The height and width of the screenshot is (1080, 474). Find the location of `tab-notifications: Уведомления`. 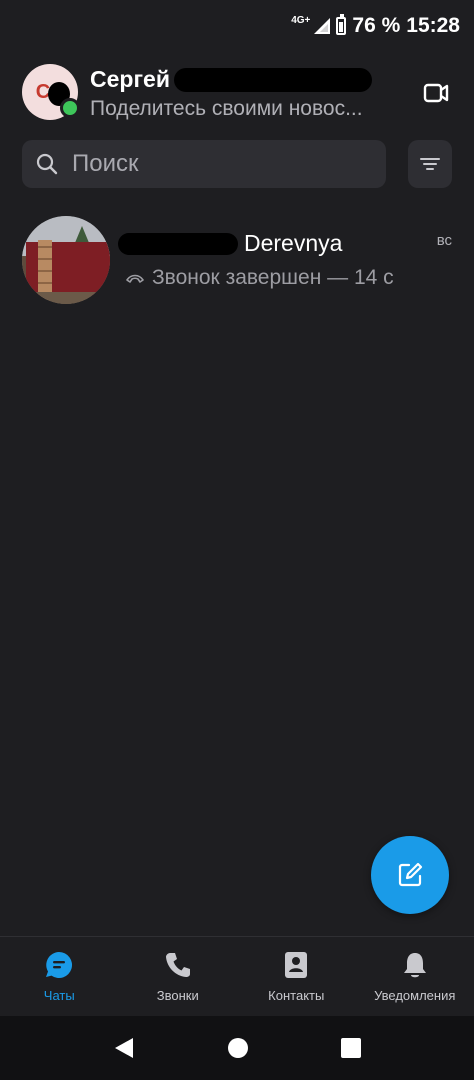

tab-notifications: Уведомления is located at coordinates (415, 977).